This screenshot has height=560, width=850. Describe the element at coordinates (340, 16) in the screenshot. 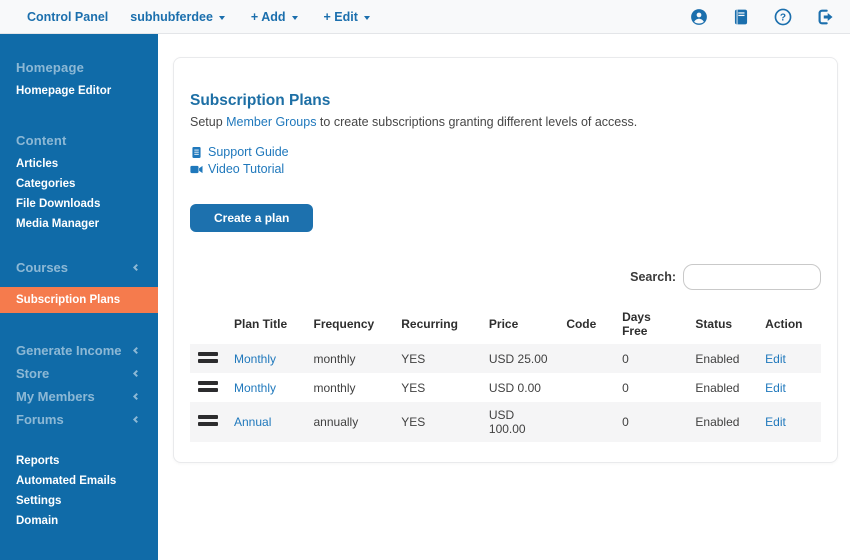

I see `edit-dropdown-label: + Edit` at that location.